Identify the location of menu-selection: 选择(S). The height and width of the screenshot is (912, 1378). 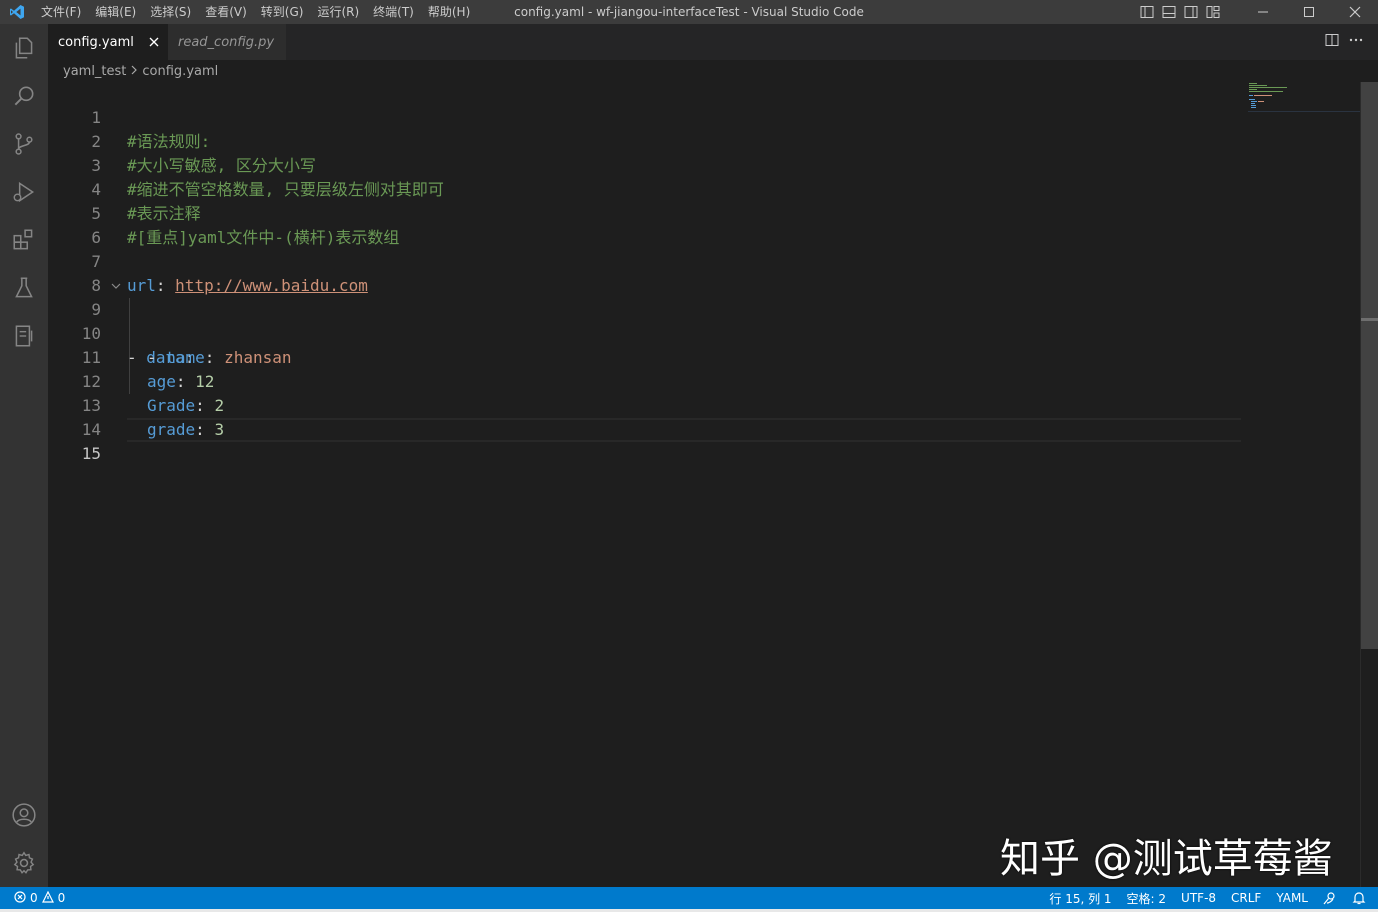
(170, 12).